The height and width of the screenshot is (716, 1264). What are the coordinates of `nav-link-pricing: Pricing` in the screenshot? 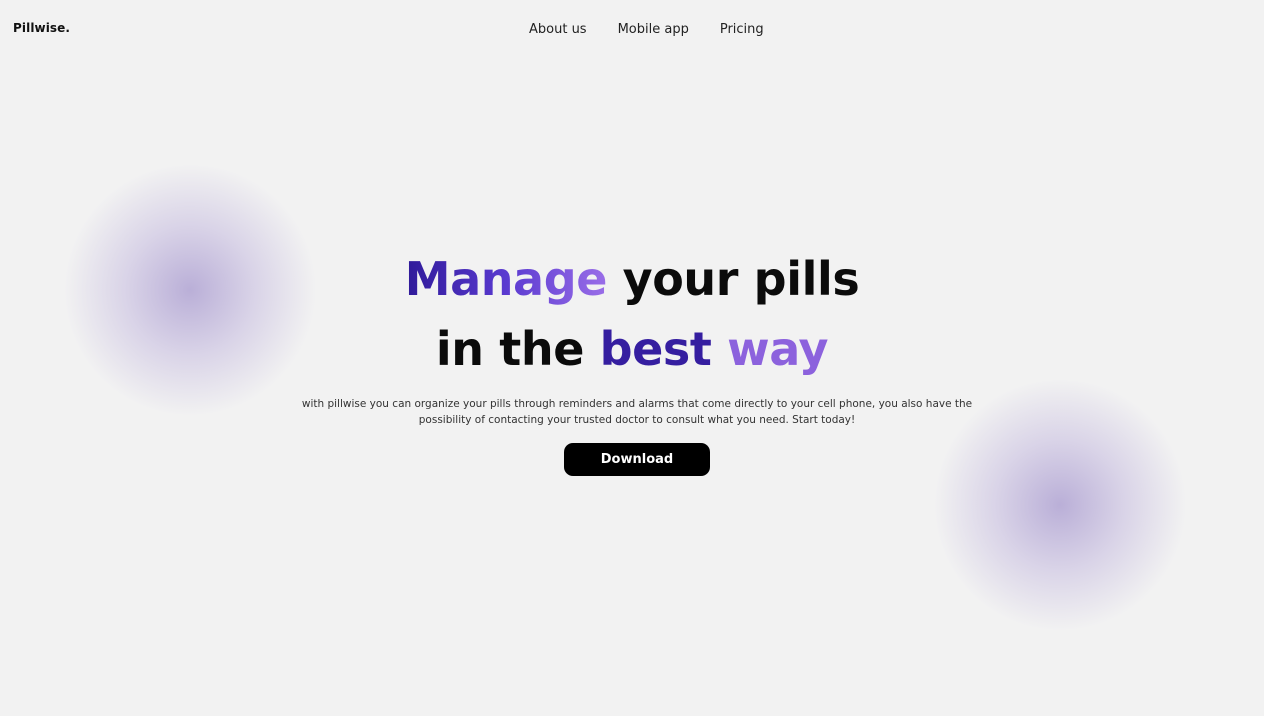 It's located at (742, 29).